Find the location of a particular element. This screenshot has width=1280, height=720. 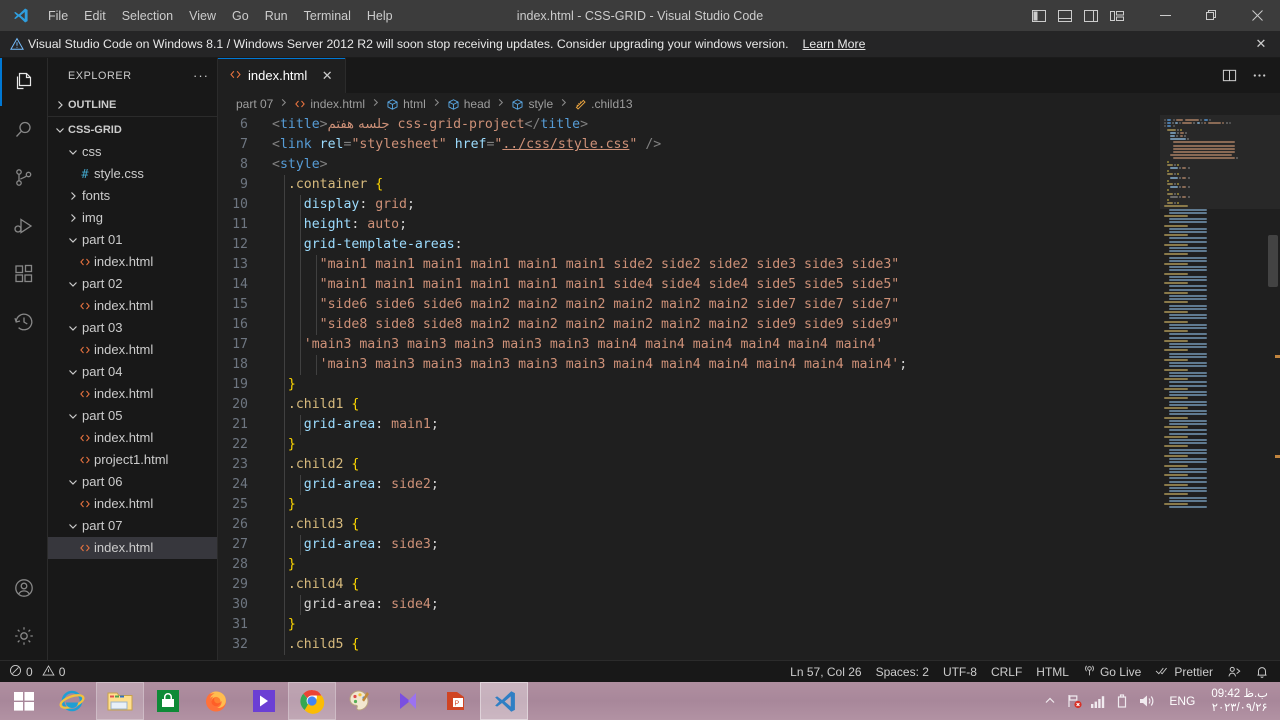

tree-folder: part 03 is located at coordinates (132, 328).